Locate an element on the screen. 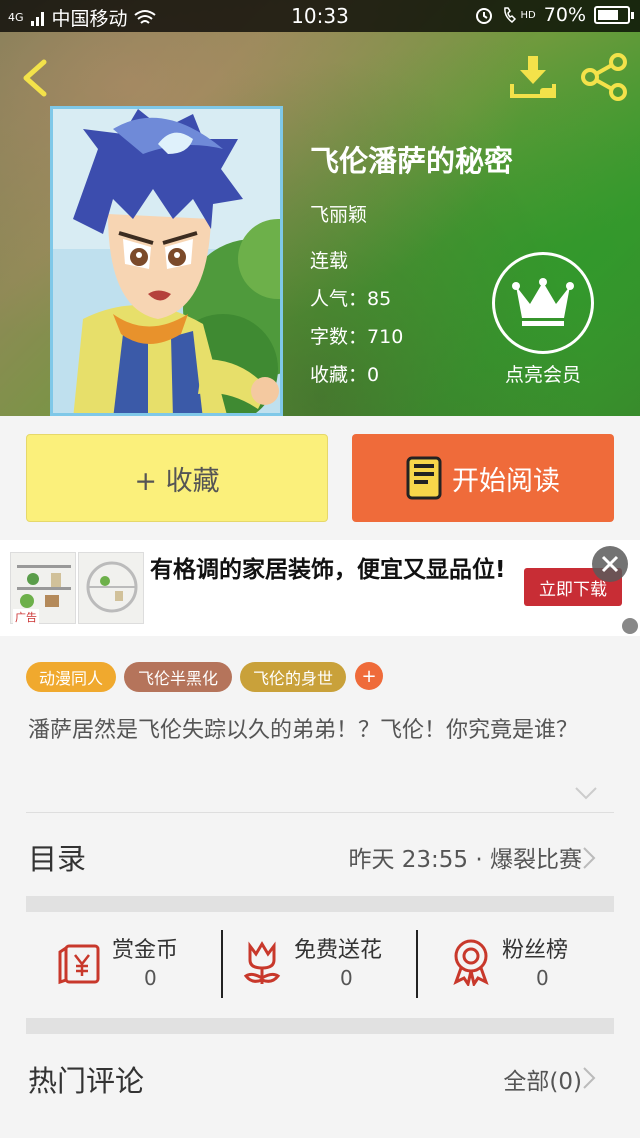  tag-label: 动漫同人 is located at coordinates (70, 678).